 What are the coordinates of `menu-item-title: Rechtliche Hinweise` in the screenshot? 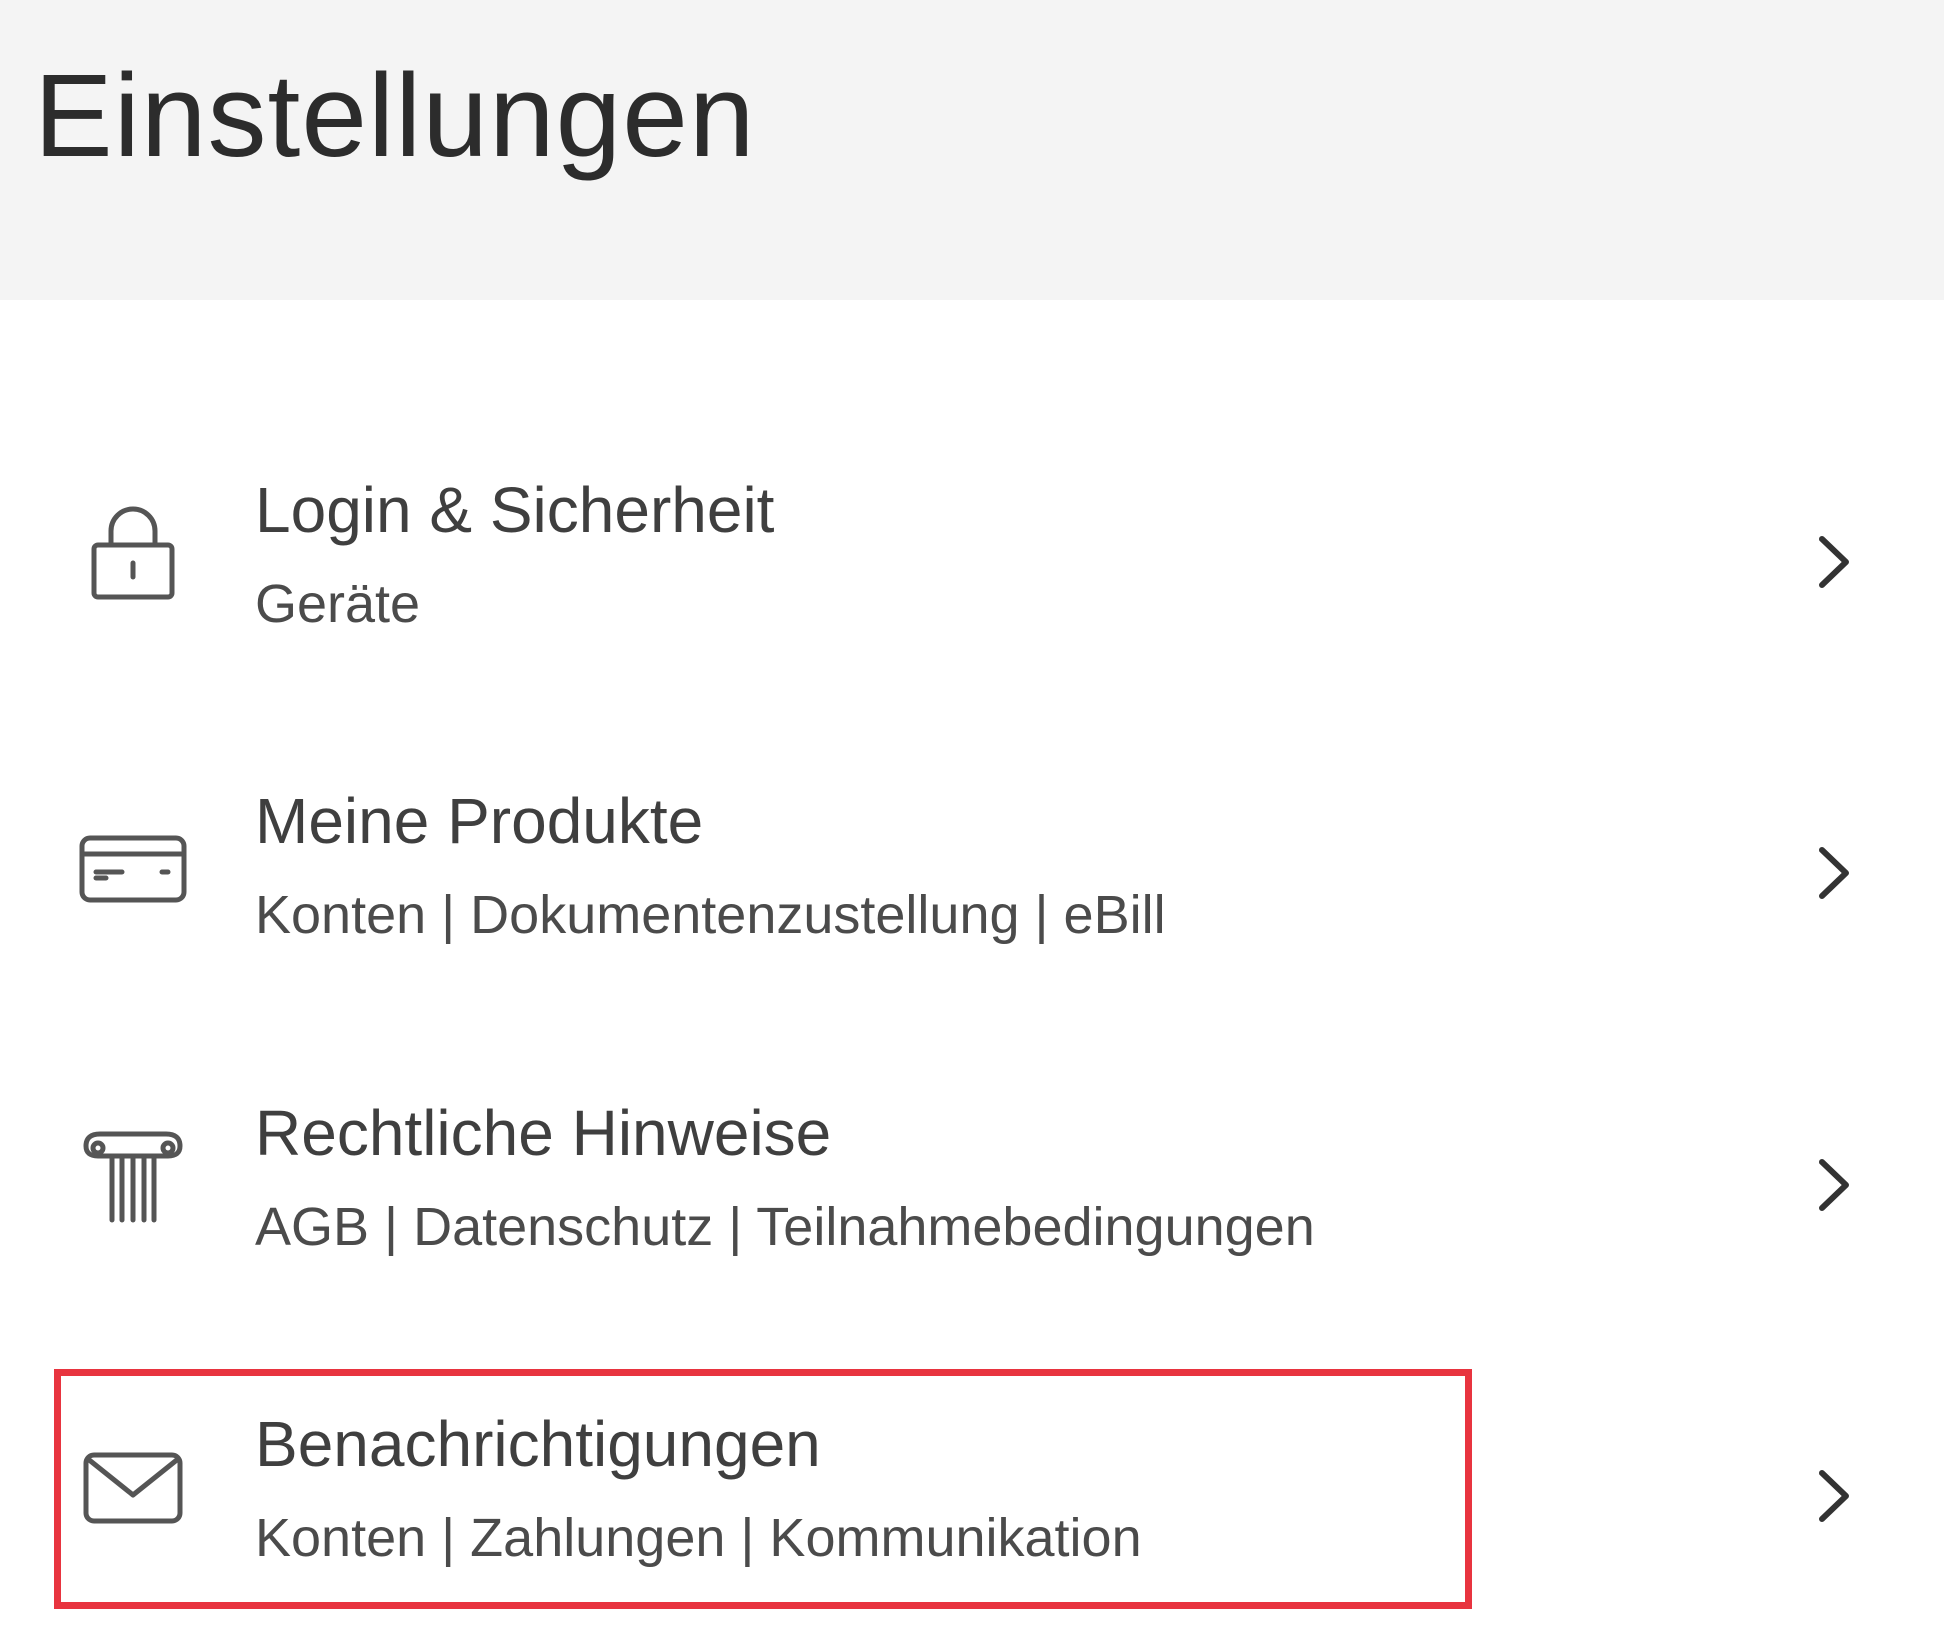 It's located at (543, 1133).